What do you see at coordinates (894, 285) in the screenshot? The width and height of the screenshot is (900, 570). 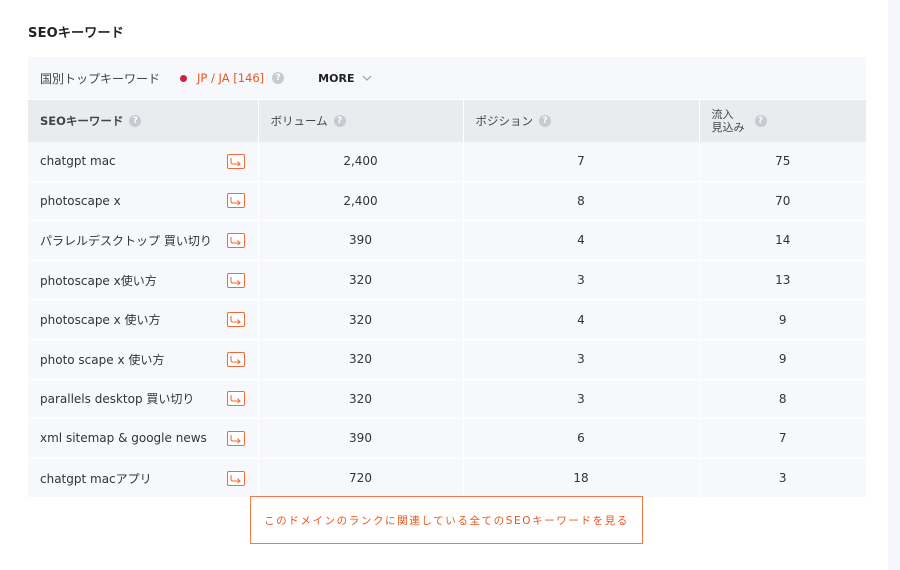 I see `right-scroll-strip` at bounding box center [894, 285].